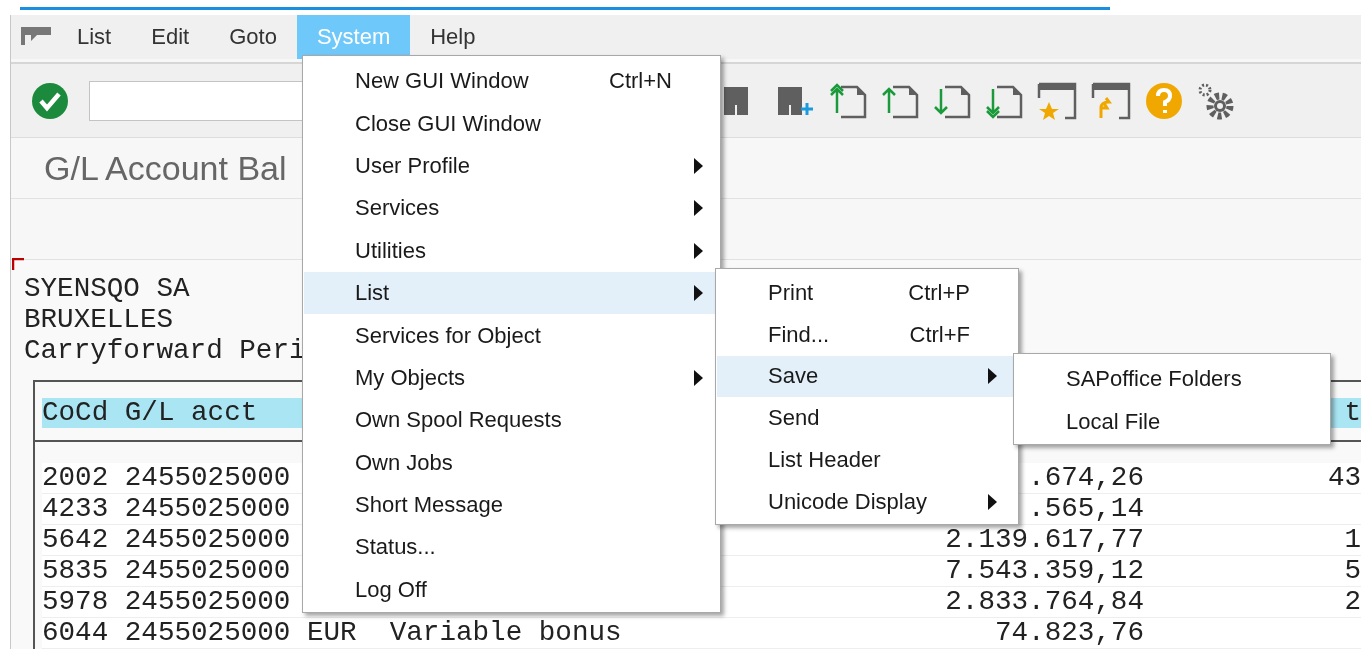 This screenshot has width=1361, height=649. What do you see at coordinates (166, 478) in the screenshot?
I see `table-cell: 2002 2455025000` at bounding box center [166, 478].